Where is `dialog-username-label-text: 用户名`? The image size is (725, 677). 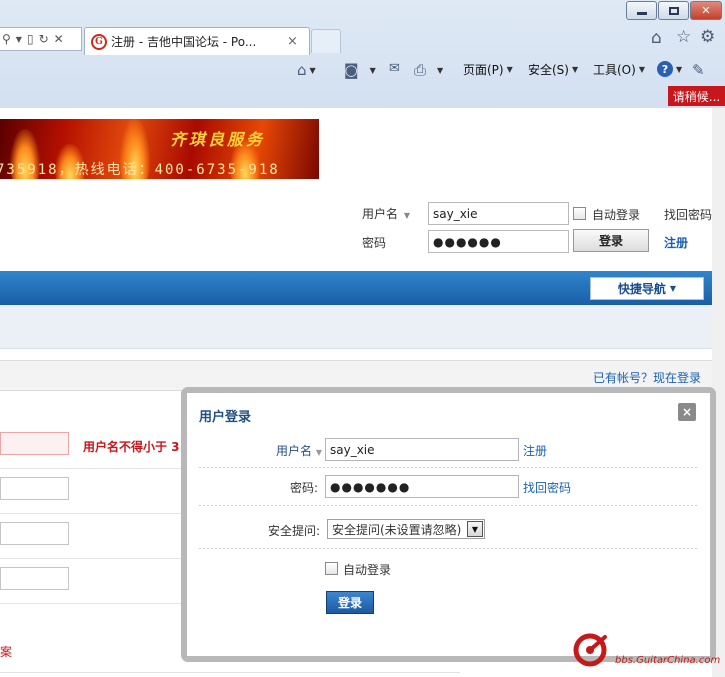 dialog-username-label-text: 用户名 is located at coordinates (294, 451).